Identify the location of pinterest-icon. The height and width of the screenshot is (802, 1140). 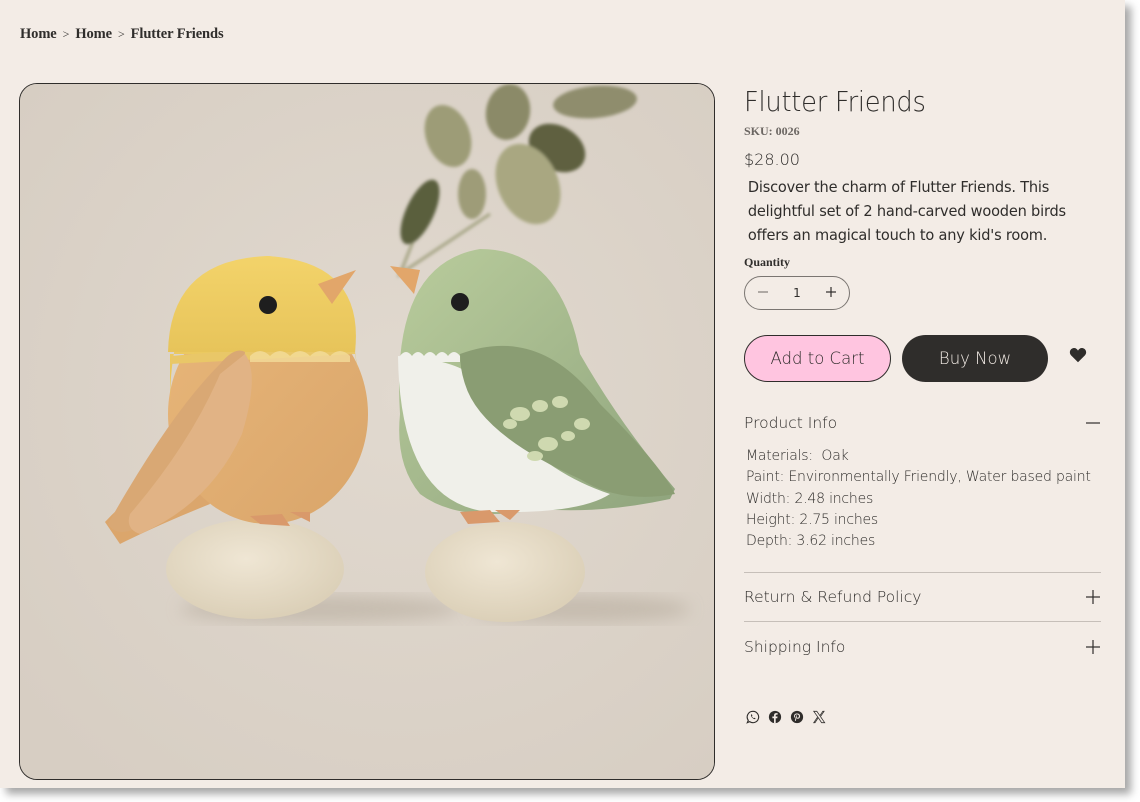
(797, 717).